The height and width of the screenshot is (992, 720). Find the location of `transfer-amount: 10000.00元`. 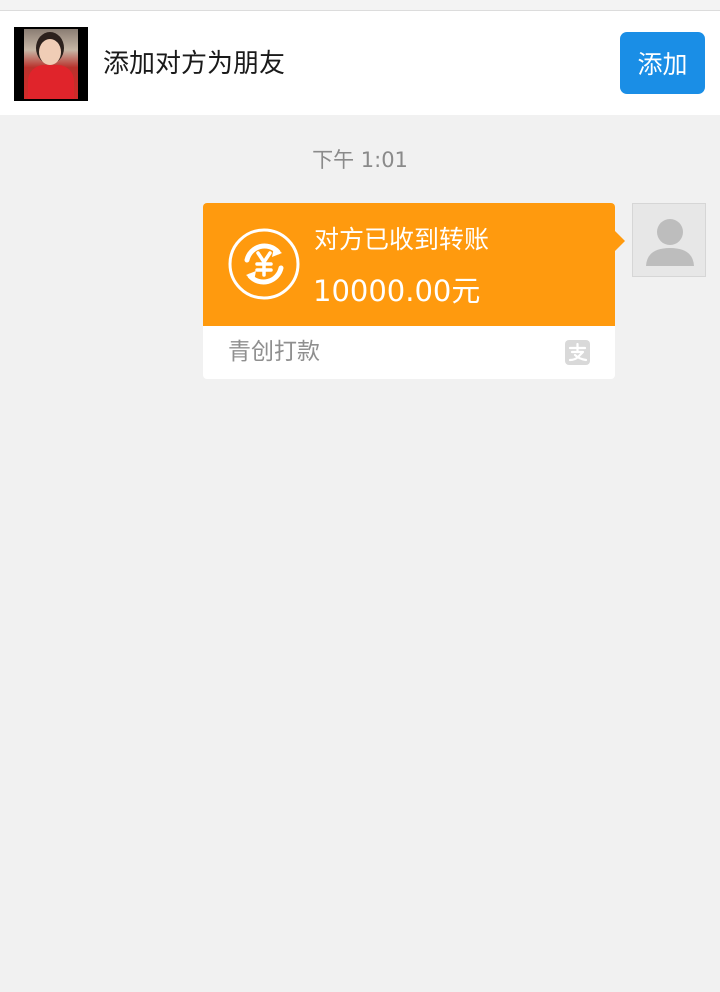

transfer-amount: 10000.00元 is located at coordinates (397, 291).